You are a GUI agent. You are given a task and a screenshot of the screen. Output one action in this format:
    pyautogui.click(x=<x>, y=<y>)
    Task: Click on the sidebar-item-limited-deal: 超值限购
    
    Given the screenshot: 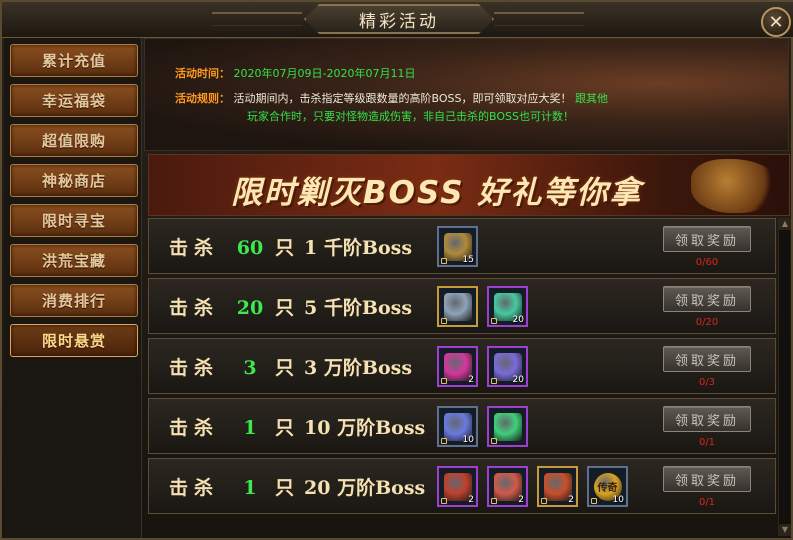 What is the action you would take?
    pyautogui.click(x=74, y=140)
    